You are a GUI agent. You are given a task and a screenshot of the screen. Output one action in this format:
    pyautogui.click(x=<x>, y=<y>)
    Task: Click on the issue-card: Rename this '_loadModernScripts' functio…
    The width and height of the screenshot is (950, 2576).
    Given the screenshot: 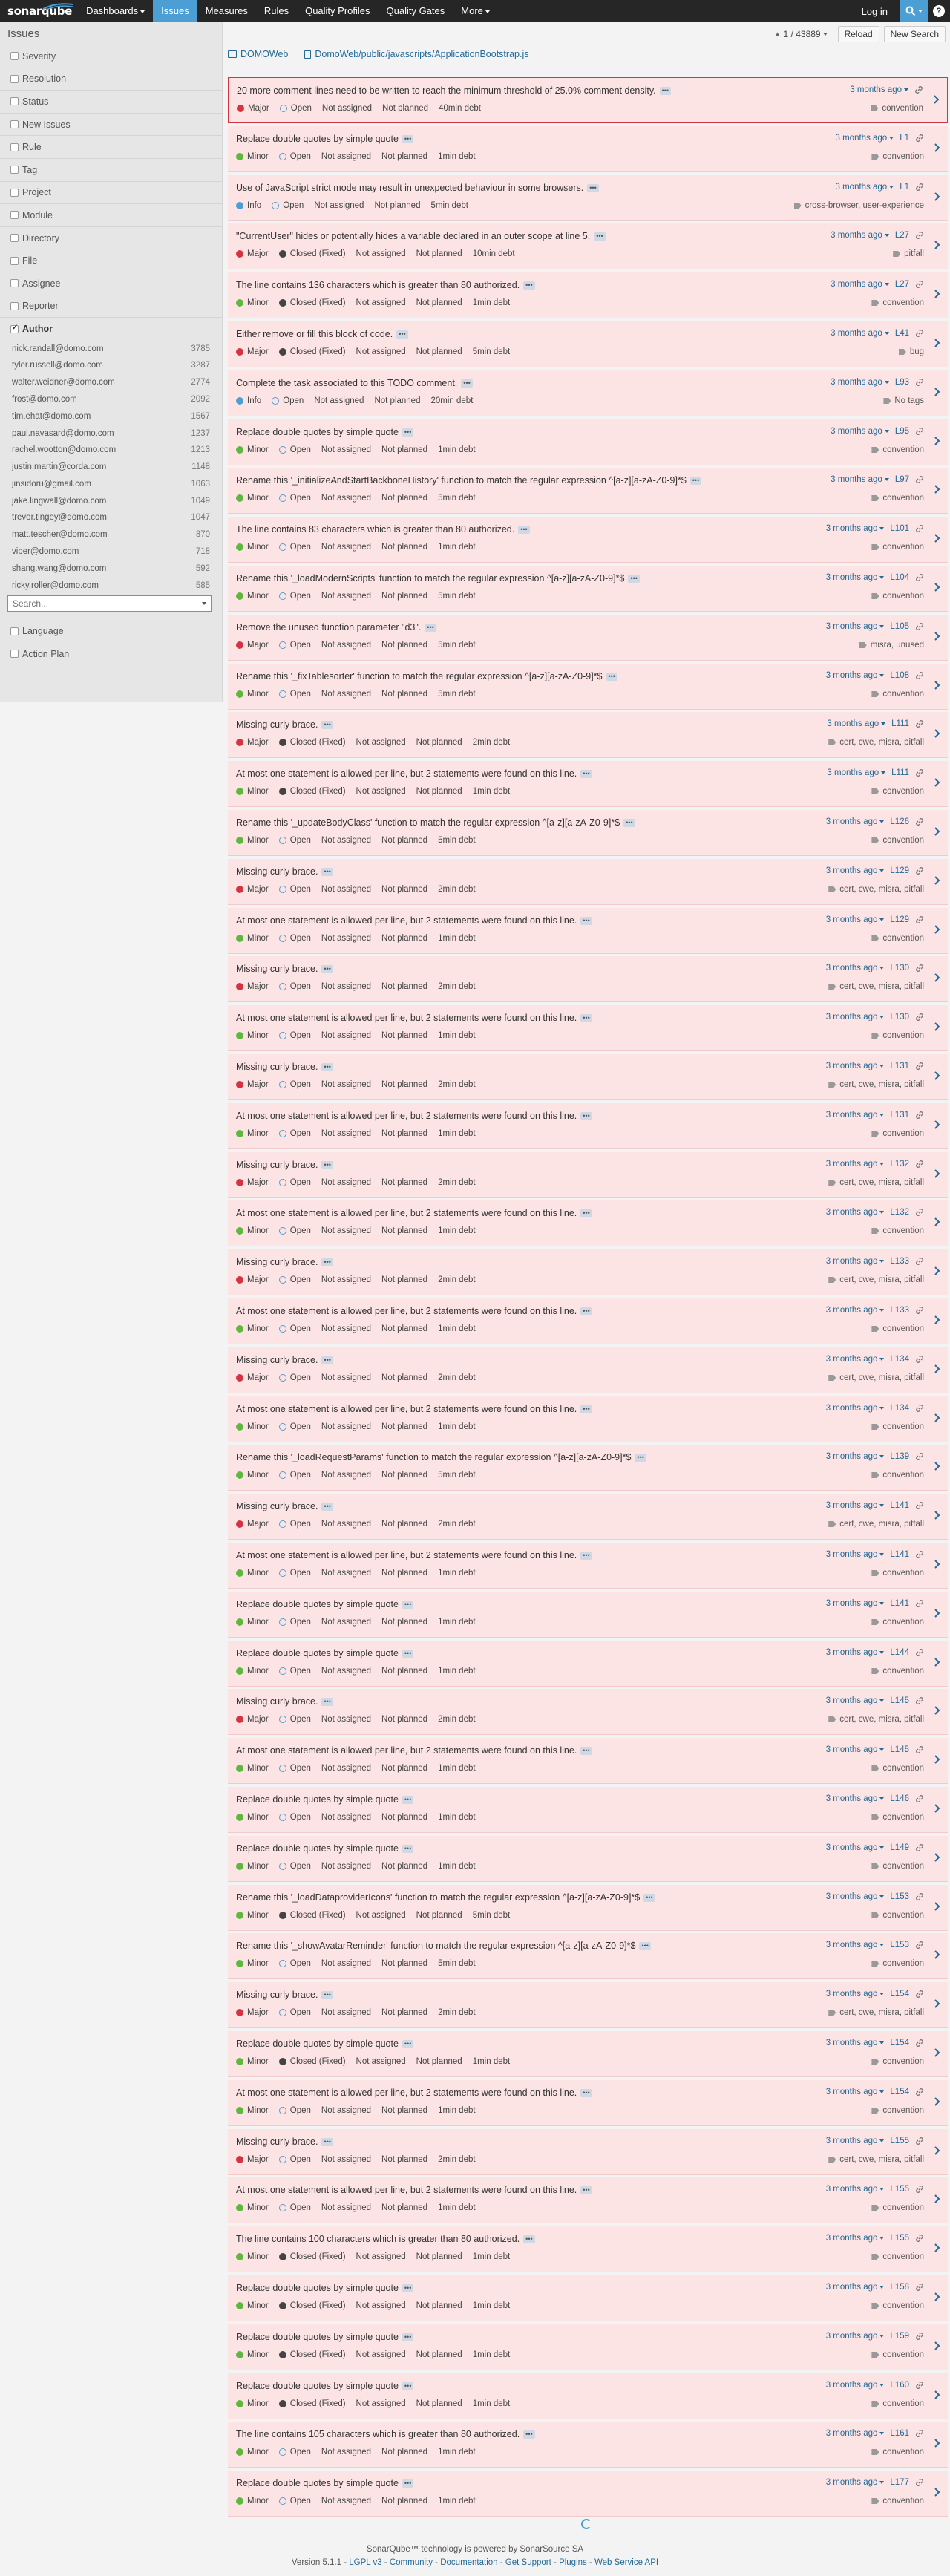 What is the action you would take?
    pyautogui.click(x=588, y=589)
    